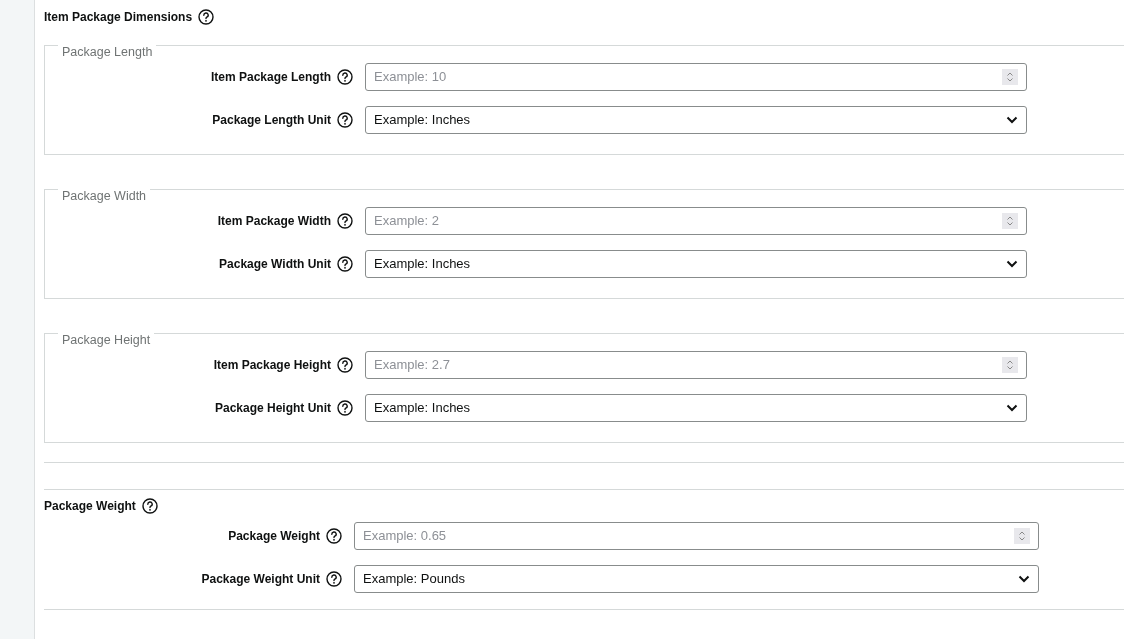 The height and width of the screenshot is (639, 1124). Describe the element at coordinates (107, 45) in the screenshot. I see `group-legend: Package Length` at that location.